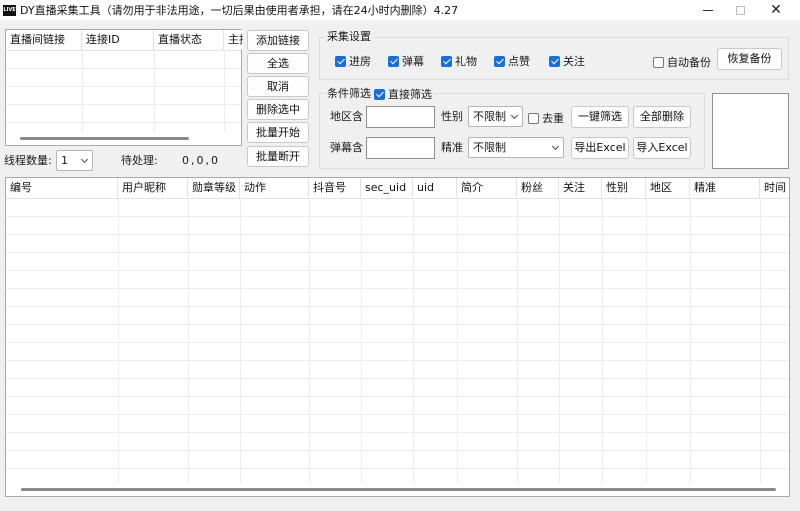 The height and width of the screenshot is (511, 800). Describe the element at coordinates (487, 188) in the screenshot. I see `col-bio: 简介` at that location.